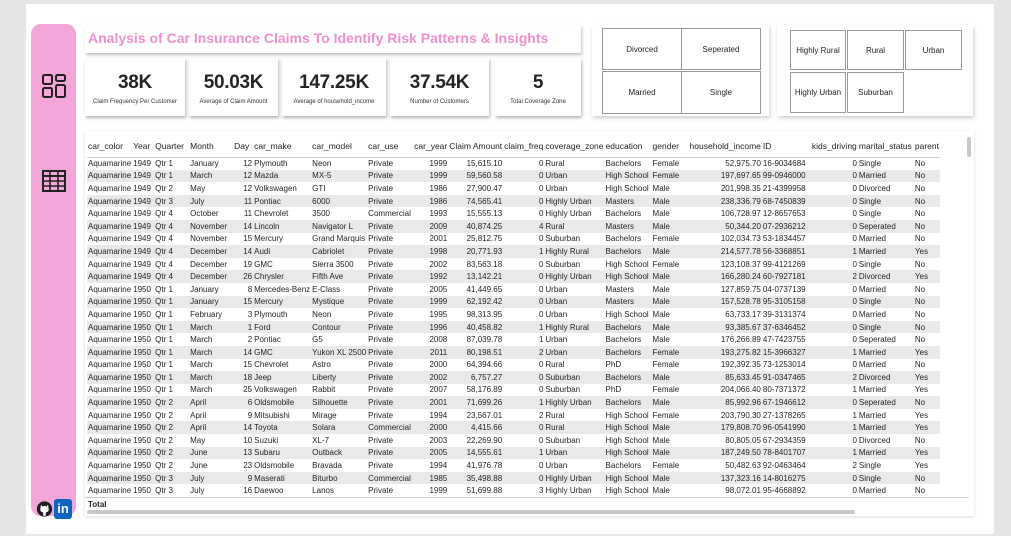 The width and height of the screenshot is (1011, 536). I want to click on table-grid-icon, so click(54, 181).